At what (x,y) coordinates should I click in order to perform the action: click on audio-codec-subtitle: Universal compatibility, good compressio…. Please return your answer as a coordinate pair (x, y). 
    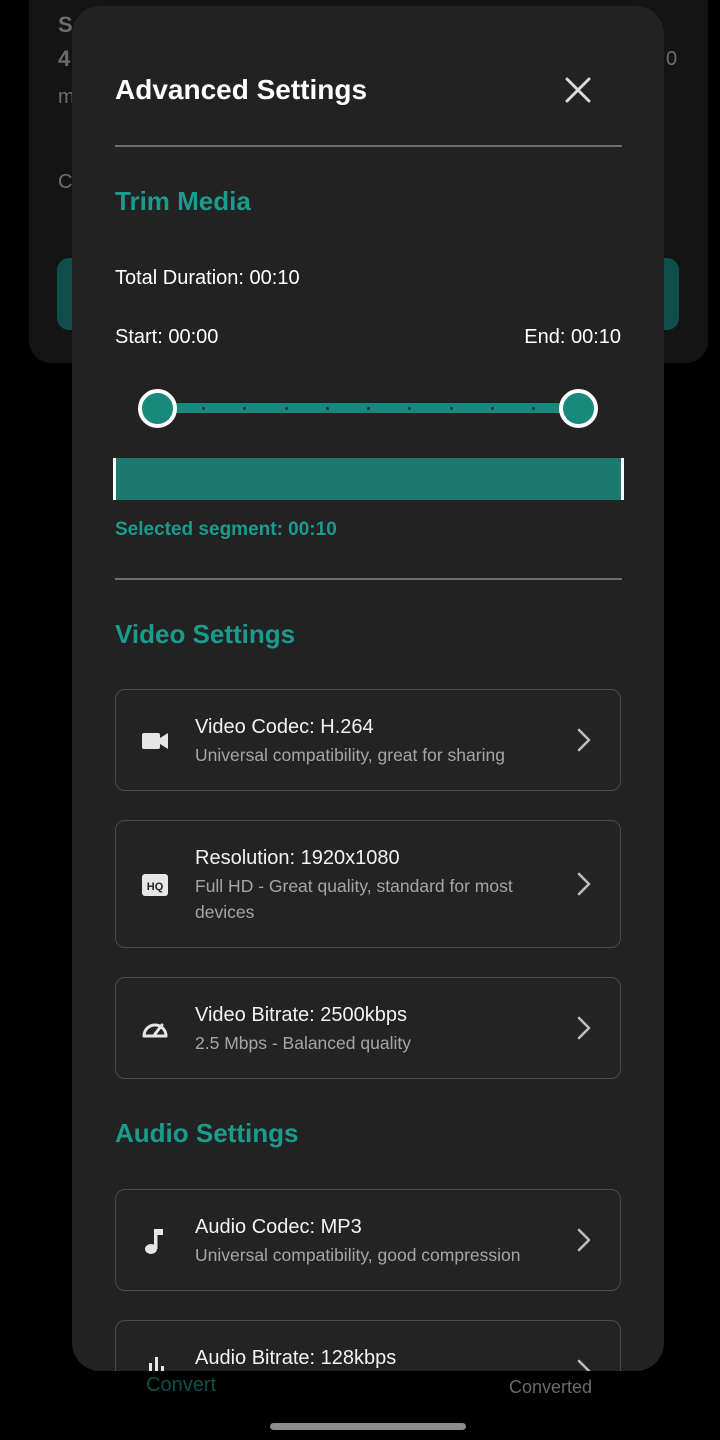
    Looking at the image, I should click on (358, 1255).